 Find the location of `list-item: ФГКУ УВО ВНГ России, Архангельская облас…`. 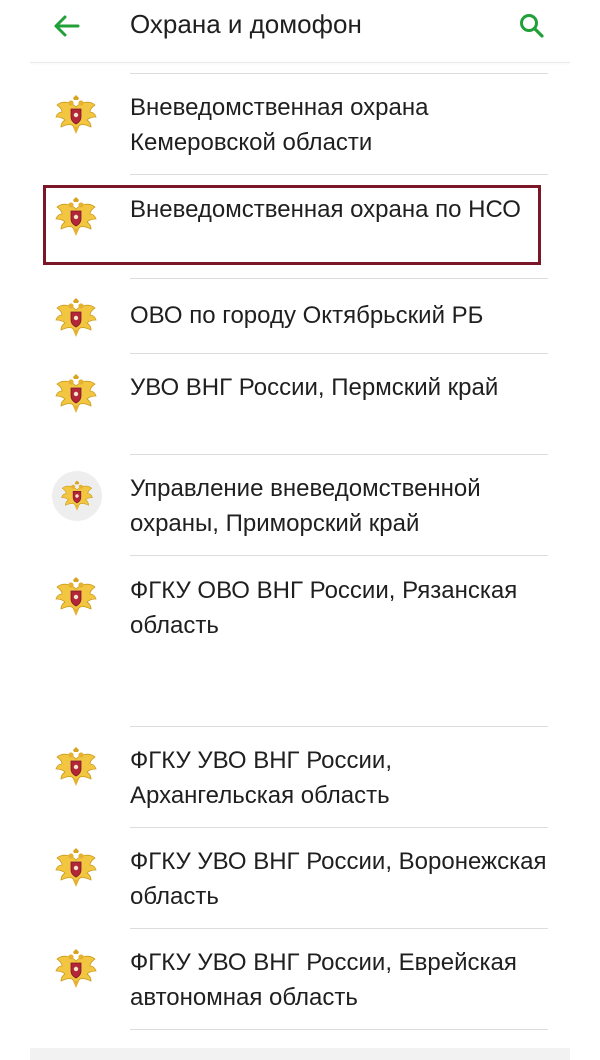

list-item: ФГКУ УВО ВНГ России, Архангельская облас… is located at coordinates (300, 780).